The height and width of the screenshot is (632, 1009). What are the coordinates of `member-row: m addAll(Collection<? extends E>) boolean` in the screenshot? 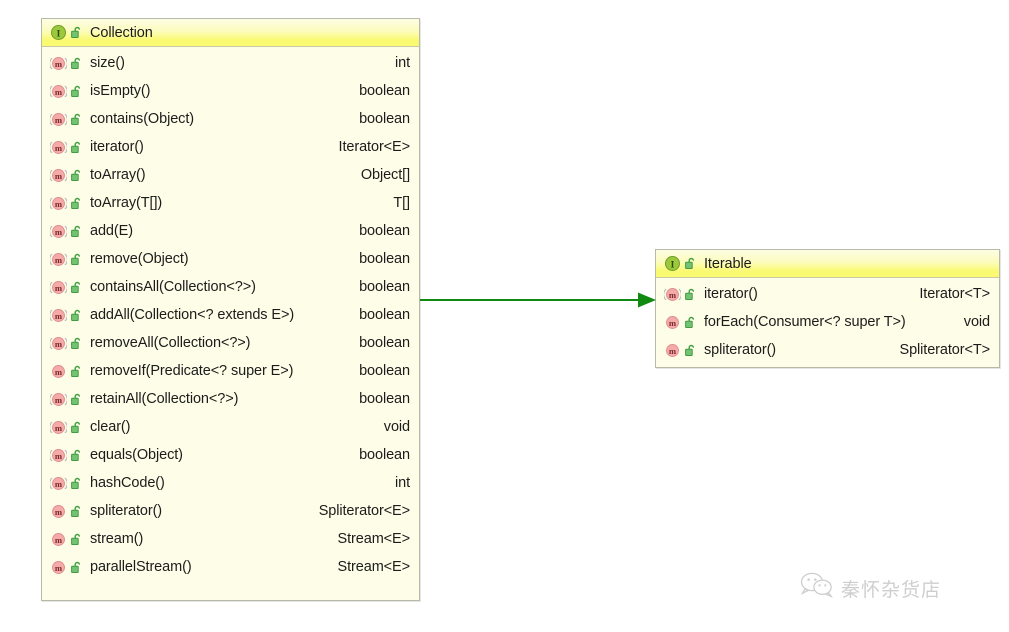 It's located at (230, 315).